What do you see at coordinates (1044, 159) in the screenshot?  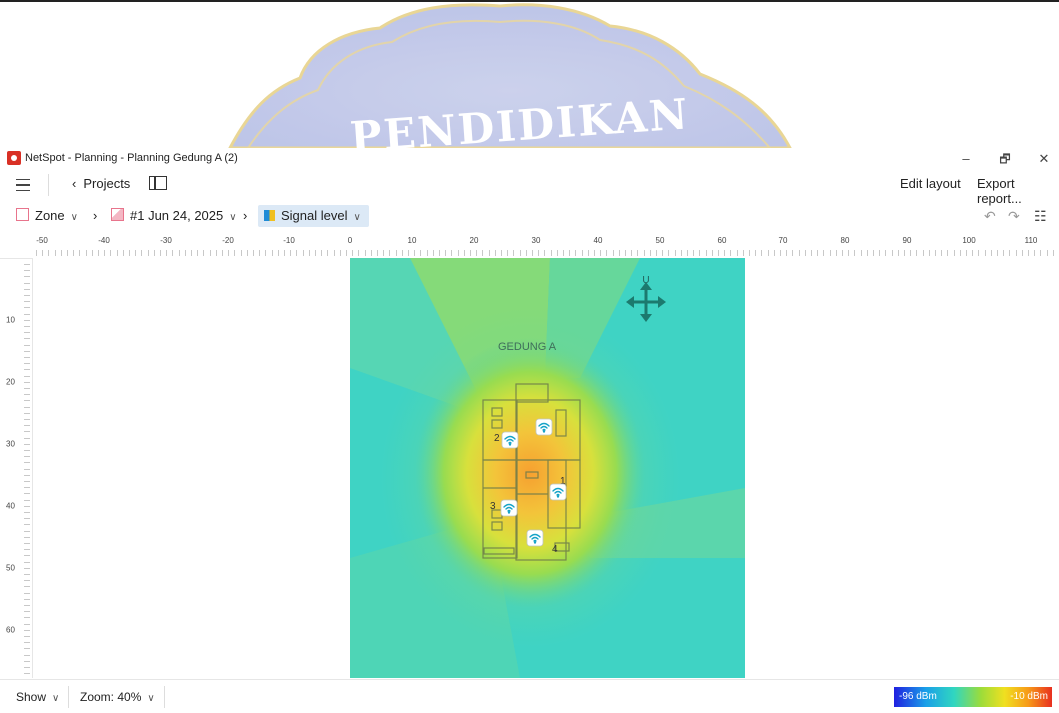 I see `close-button: ✕` at bounding box center [1044, 159].